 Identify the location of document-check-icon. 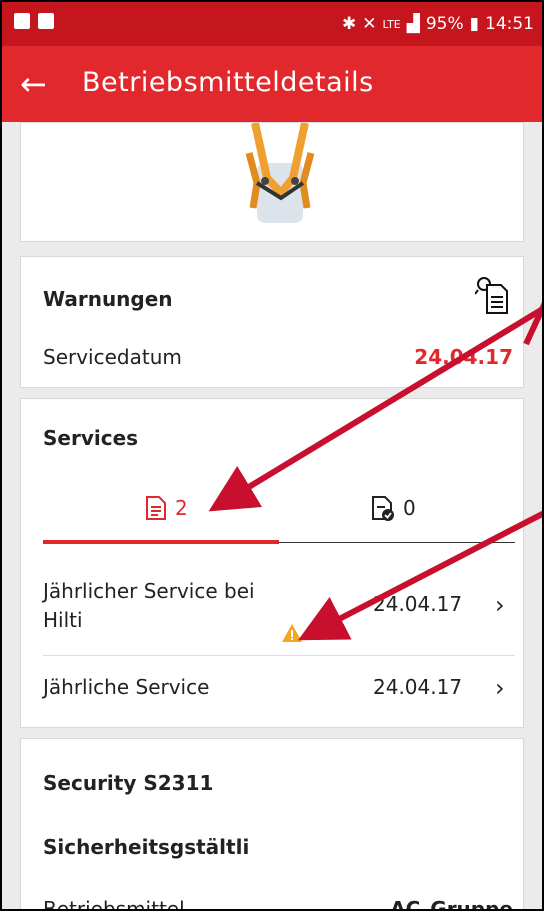
(383, 508).